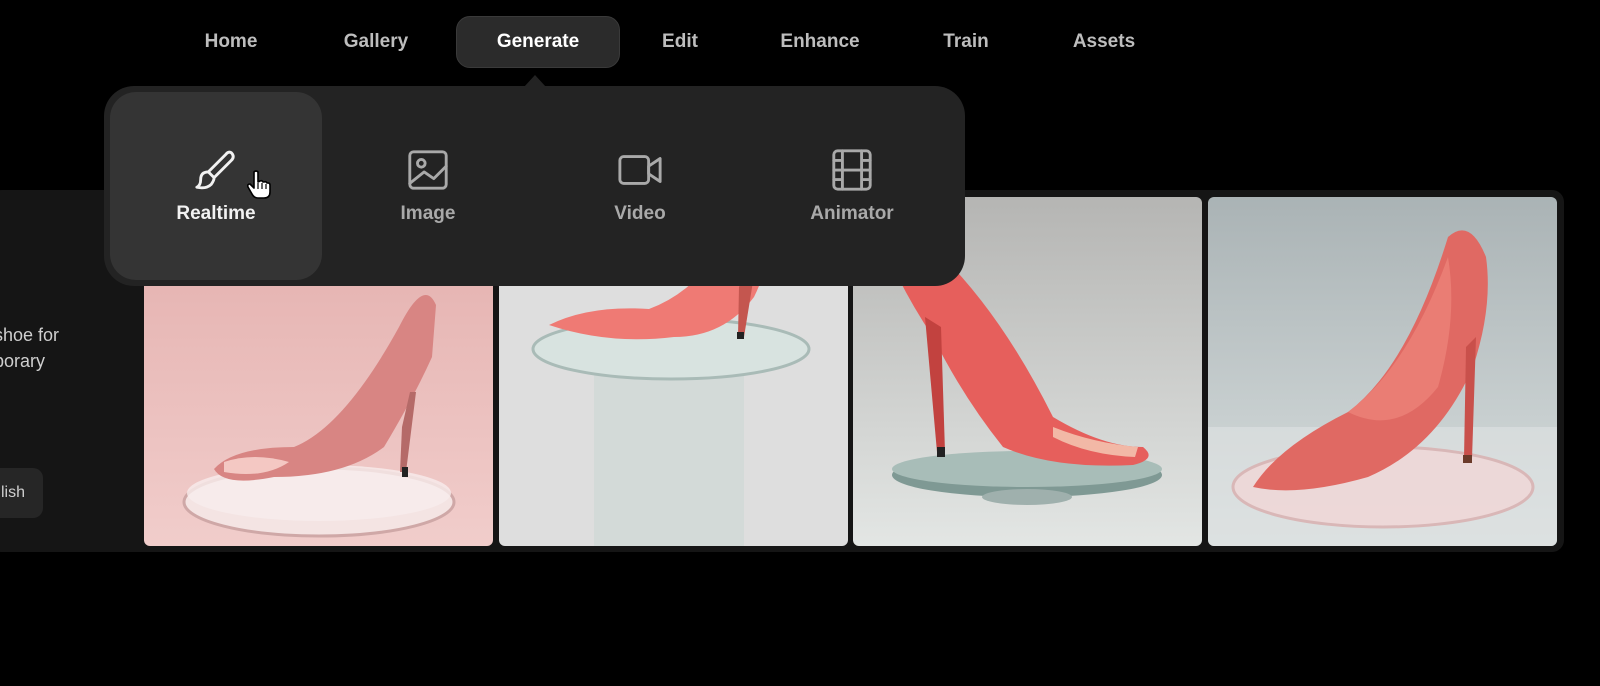 The image size is (1600, 686). Describe the element at coordinates (428, 213) in the screenshot. I see `dropdown-label-image: Image` at that location.